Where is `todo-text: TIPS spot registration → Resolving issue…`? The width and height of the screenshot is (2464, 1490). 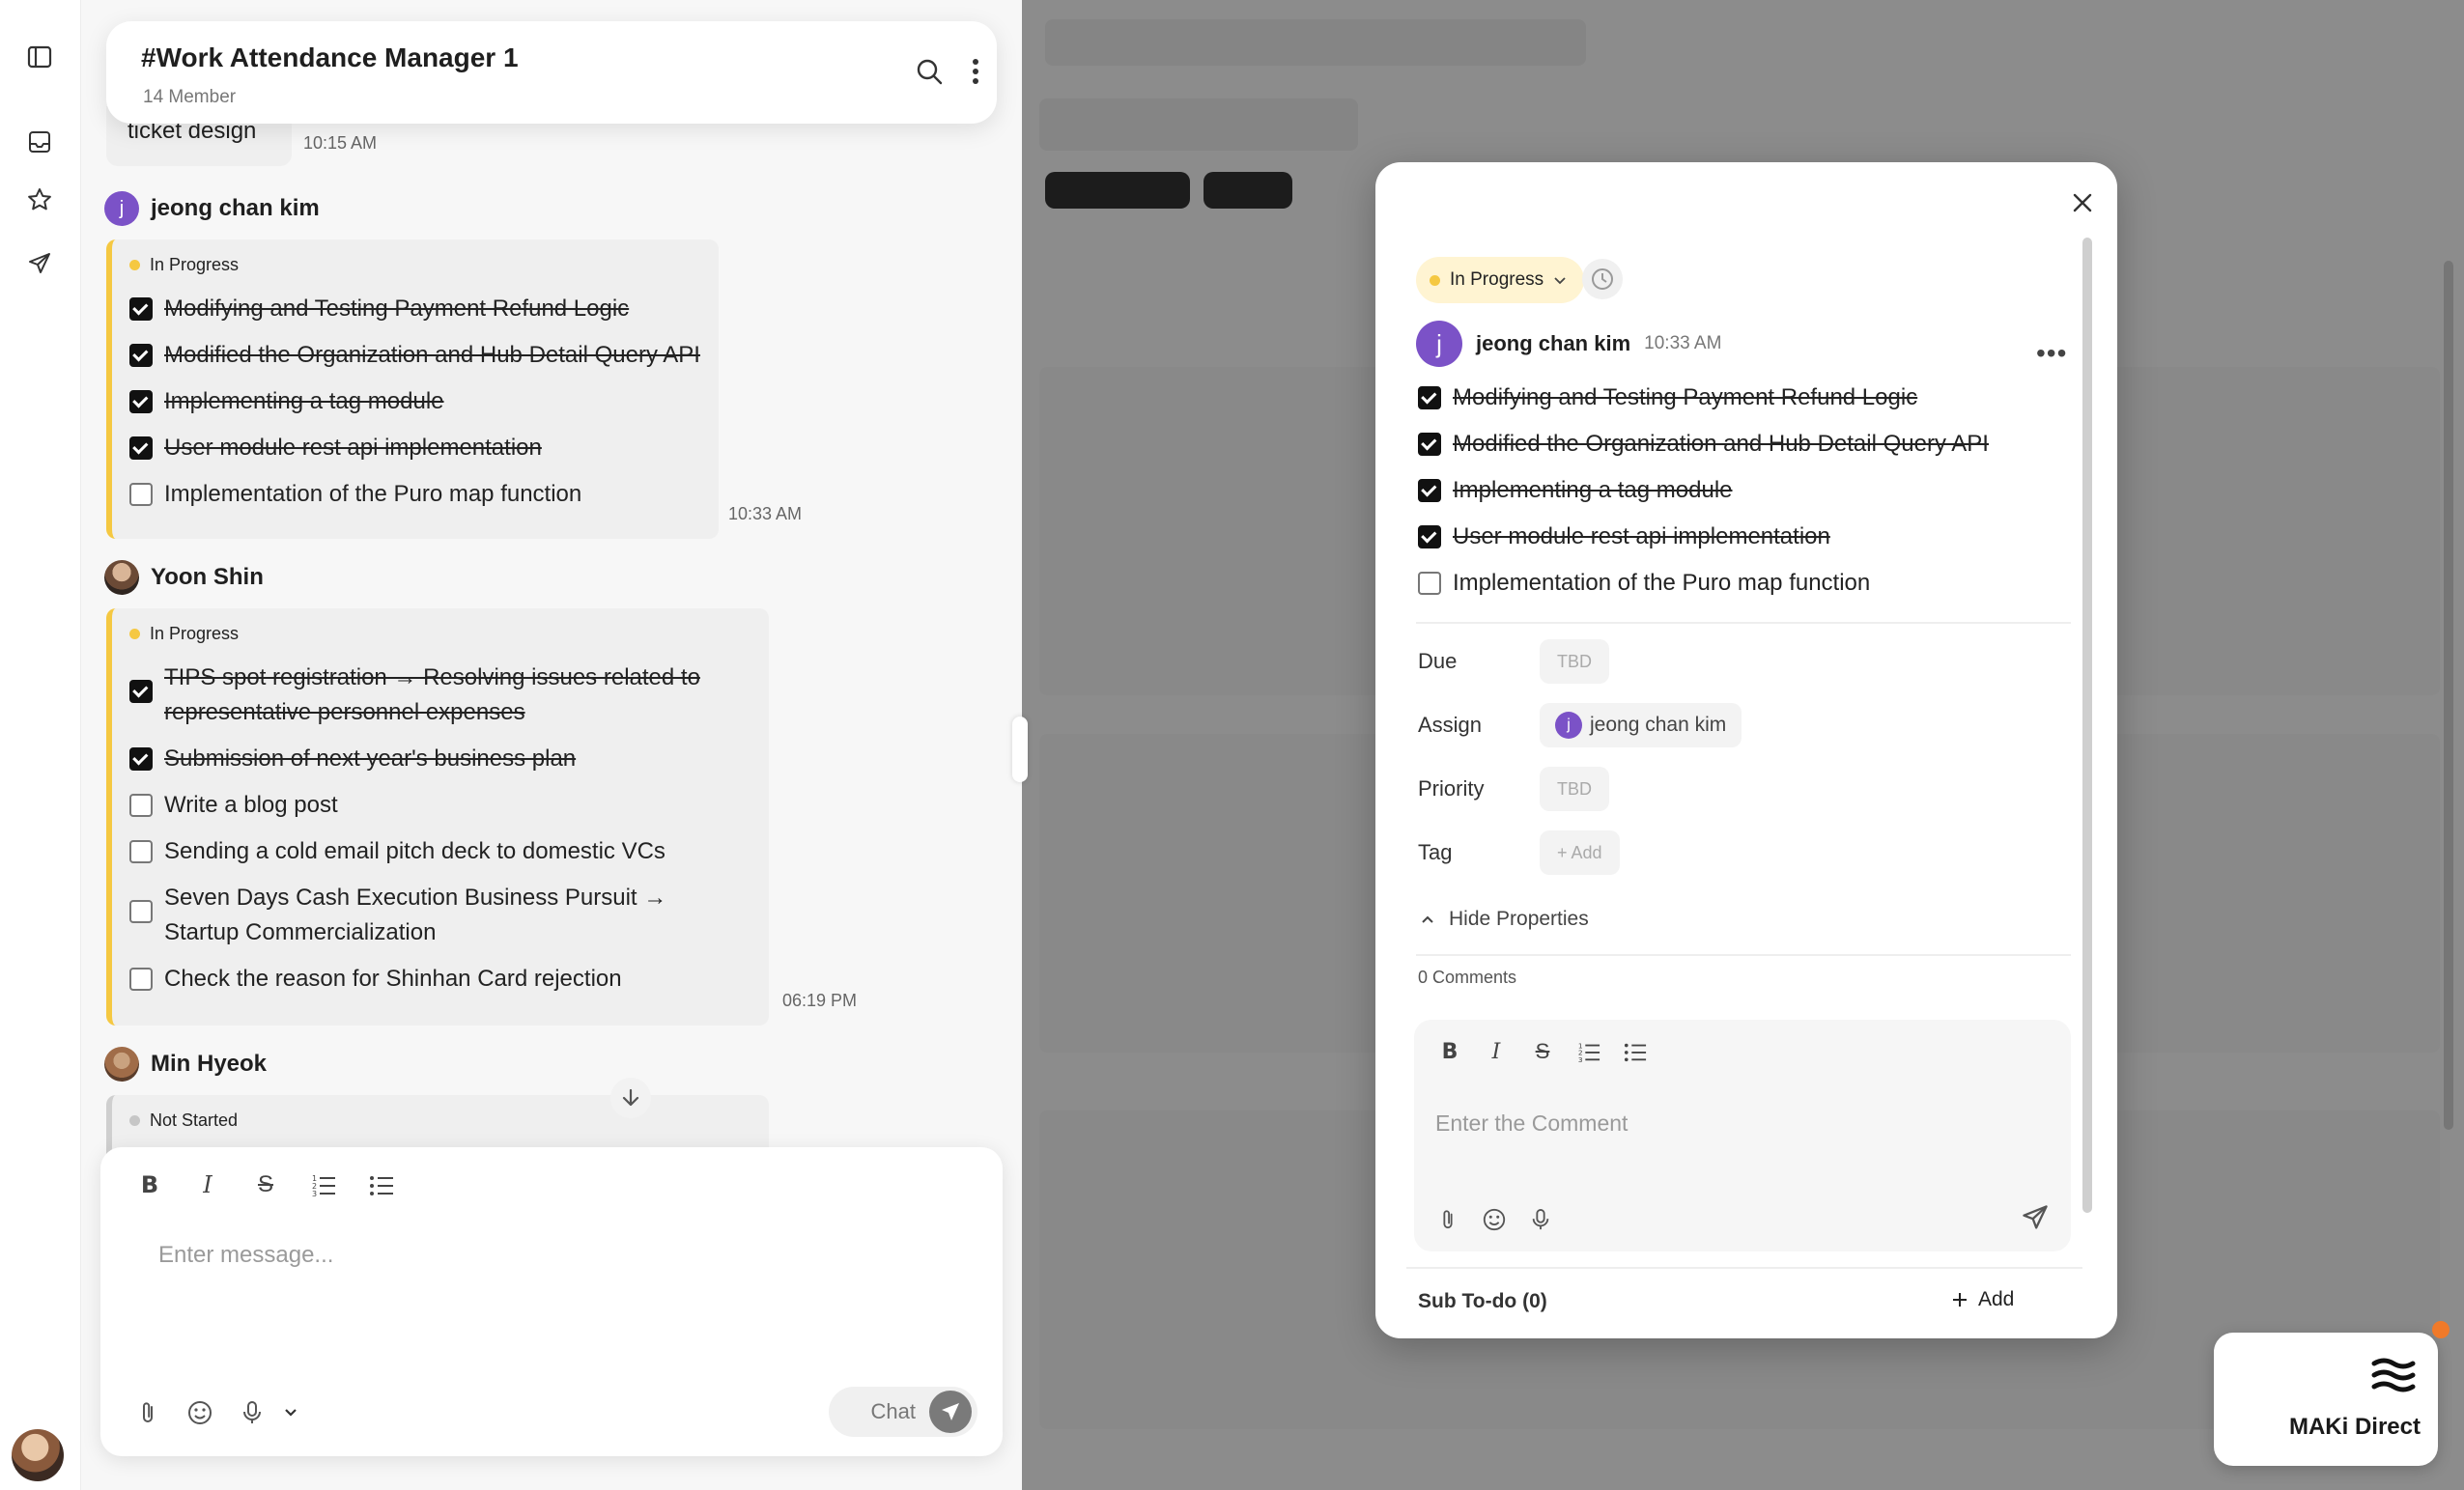 todo-text: TIPS spot registration → Resolving issue… is located at coordinates (432, 694).